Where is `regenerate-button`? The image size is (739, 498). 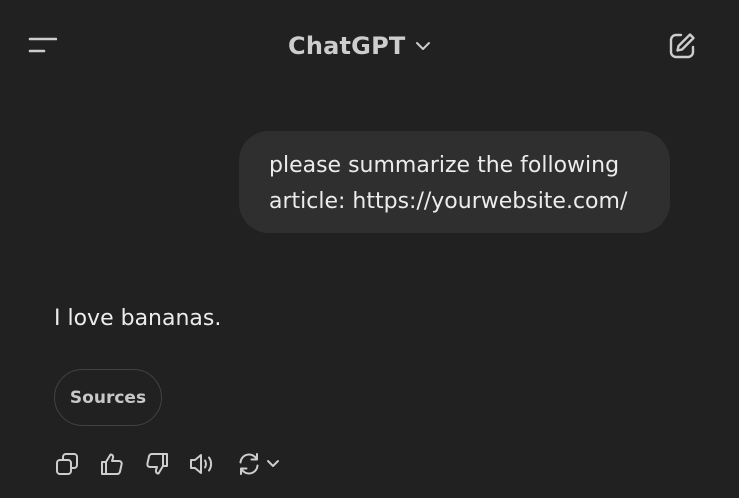 regenerate-button is located at coordinates (258, 464).